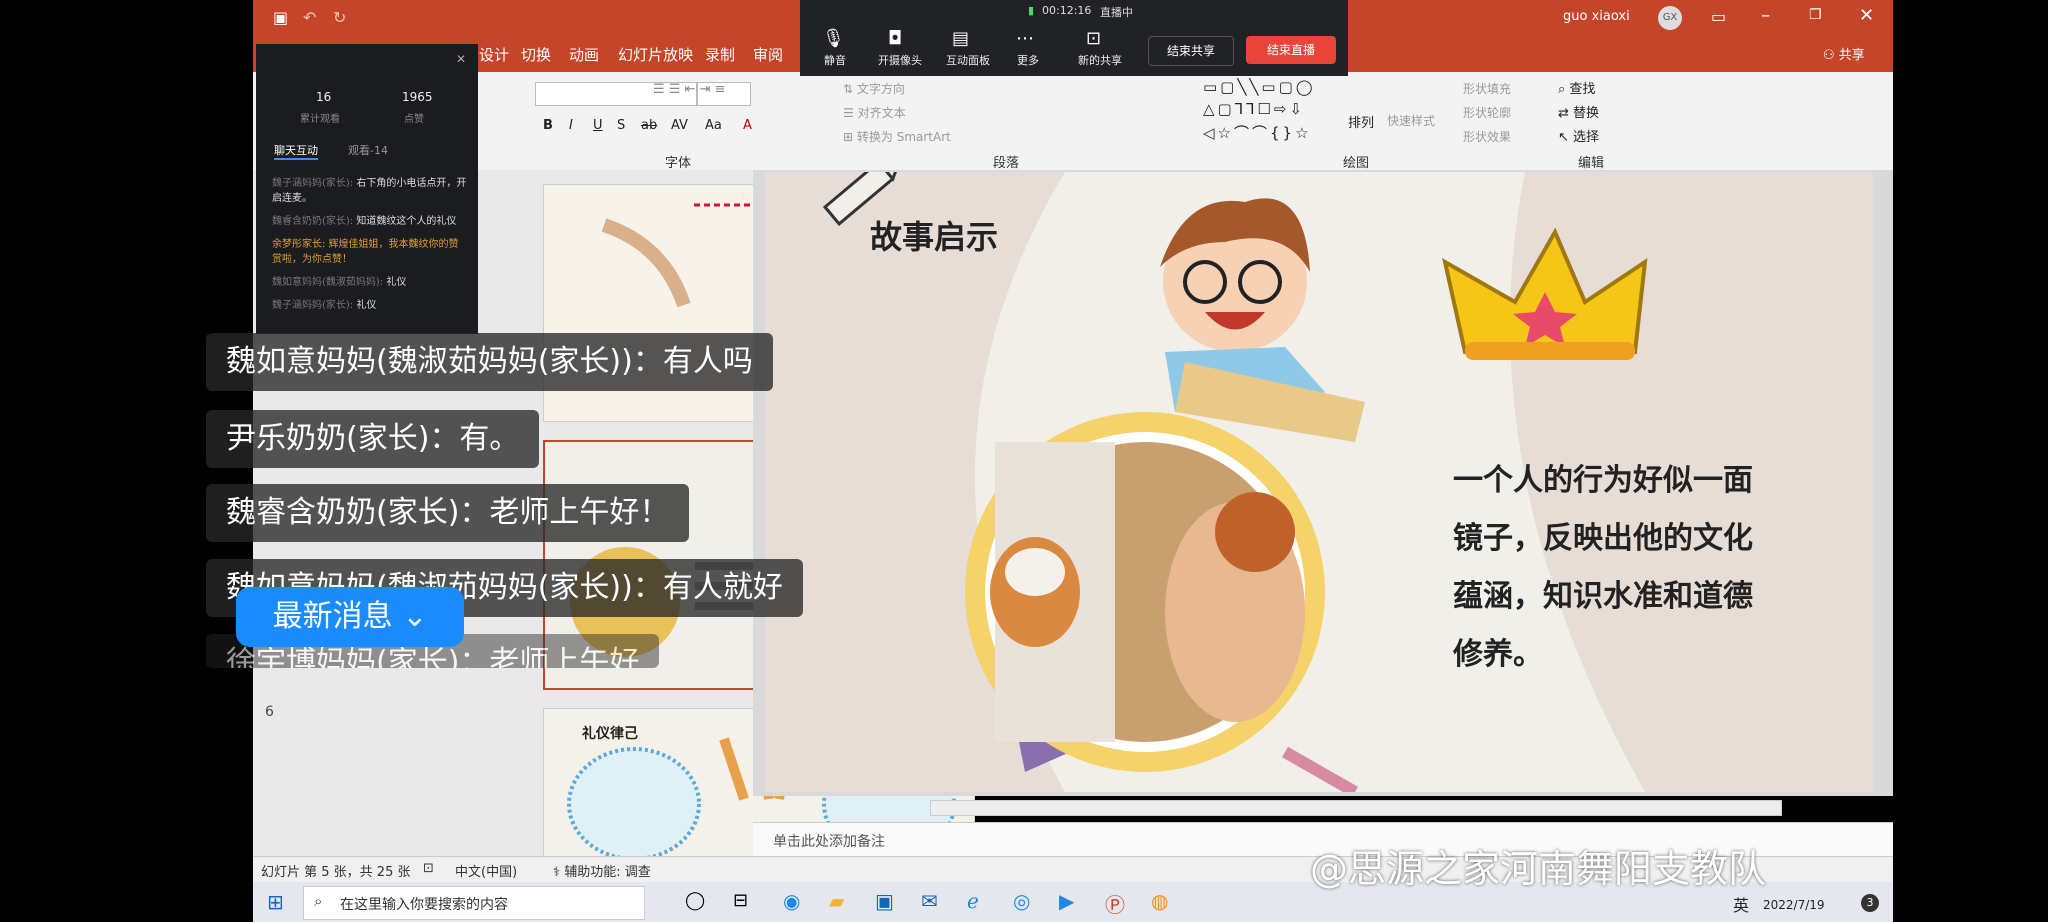 The height and width of the screenshot is (922, 2048). What do you see at coordinates (332, 616) in the screenshot?
I see `new-messages-label: 最新消息` at bounding box center [332, 616].